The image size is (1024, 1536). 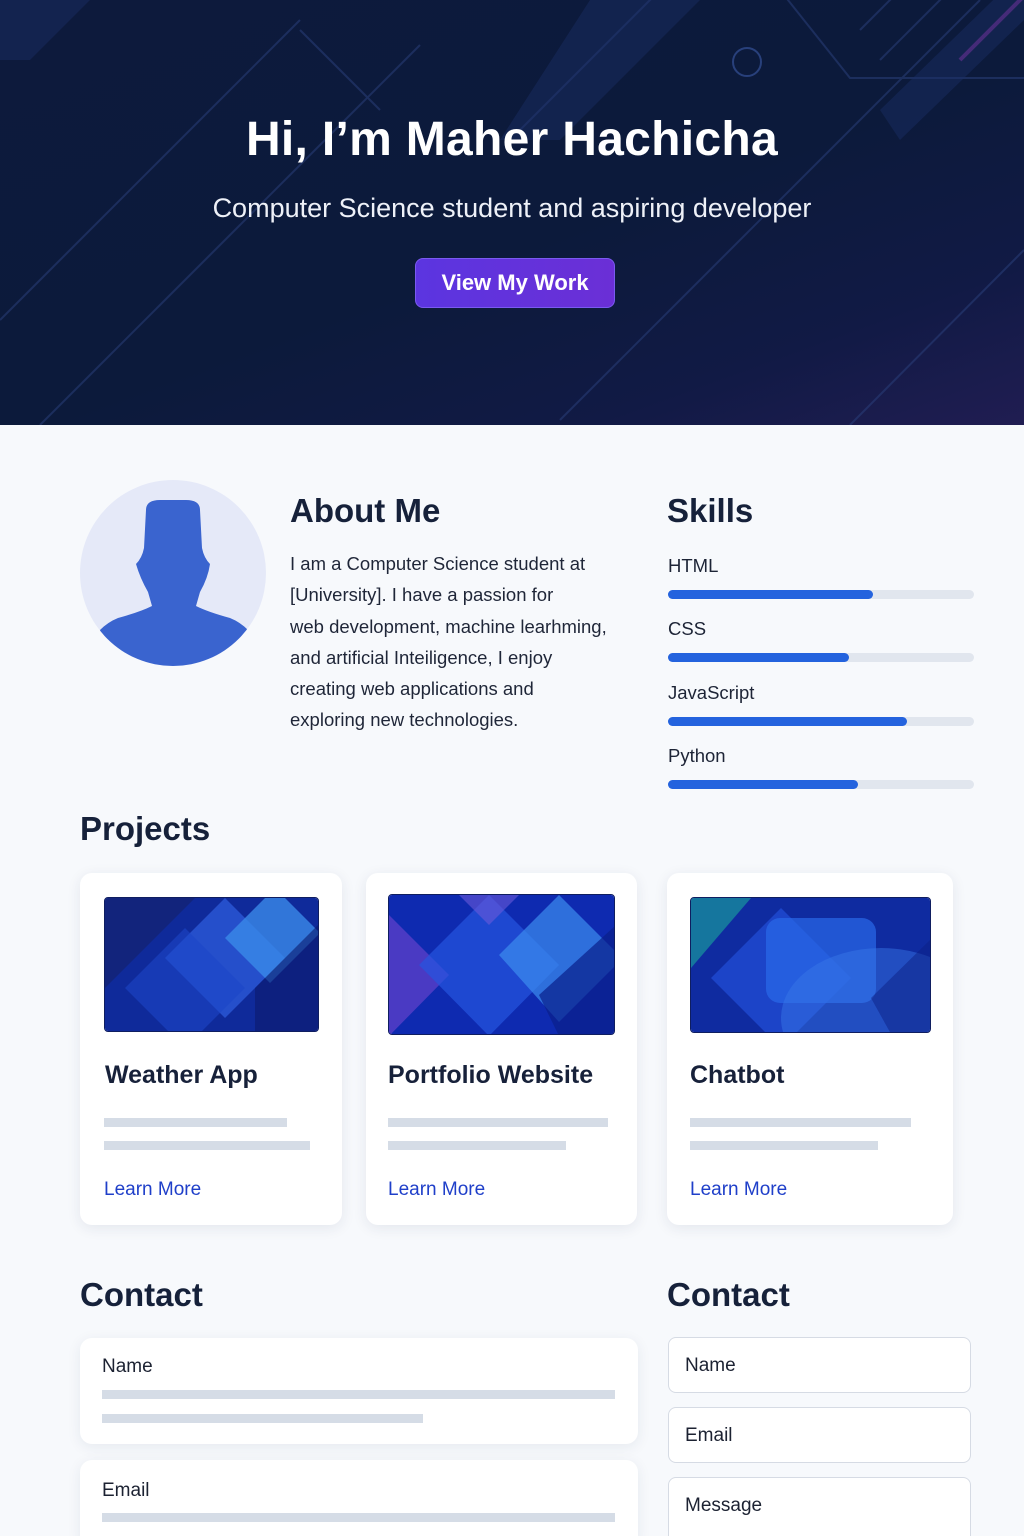 I want to click on avatar, so click(x=173, y=573).